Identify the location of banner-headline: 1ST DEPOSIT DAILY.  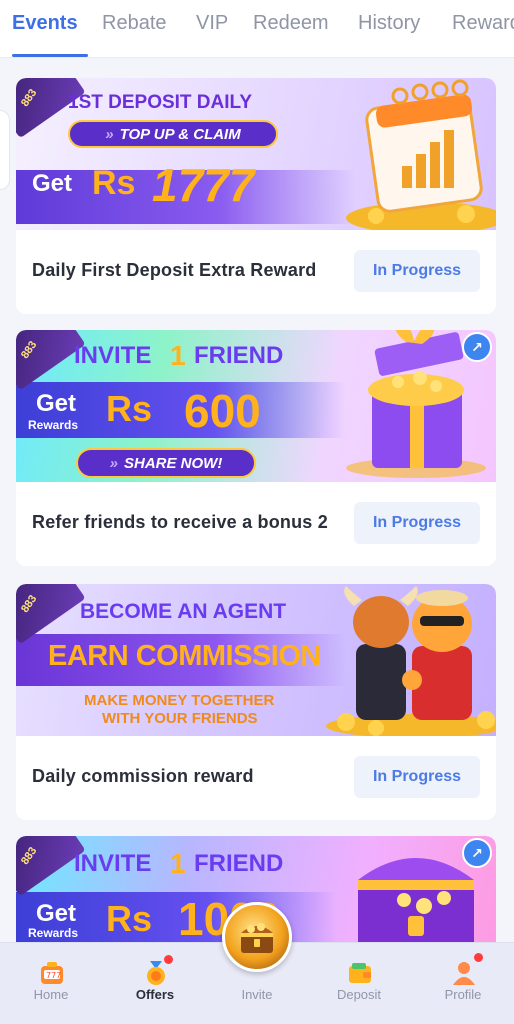
(160, 102).